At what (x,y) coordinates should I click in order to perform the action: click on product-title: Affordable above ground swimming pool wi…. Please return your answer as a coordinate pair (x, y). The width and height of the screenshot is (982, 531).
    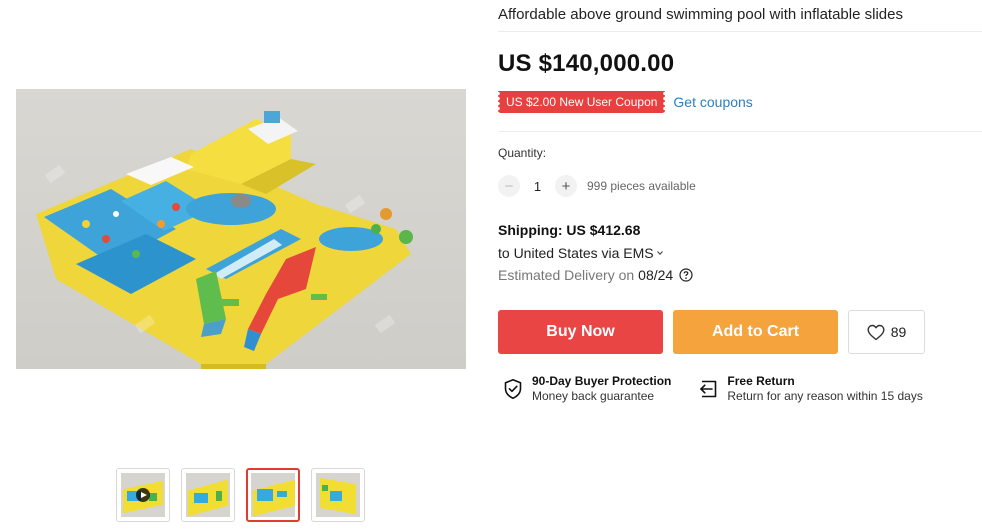
    Looking at the image, I should click on (700, 14).